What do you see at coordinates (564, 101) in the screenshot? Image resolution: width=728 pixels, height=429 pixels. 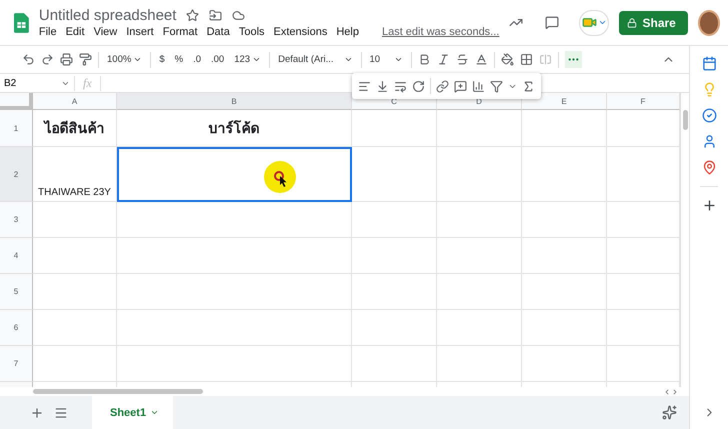 I see `column-header: E` at bounding box center [564, 101].